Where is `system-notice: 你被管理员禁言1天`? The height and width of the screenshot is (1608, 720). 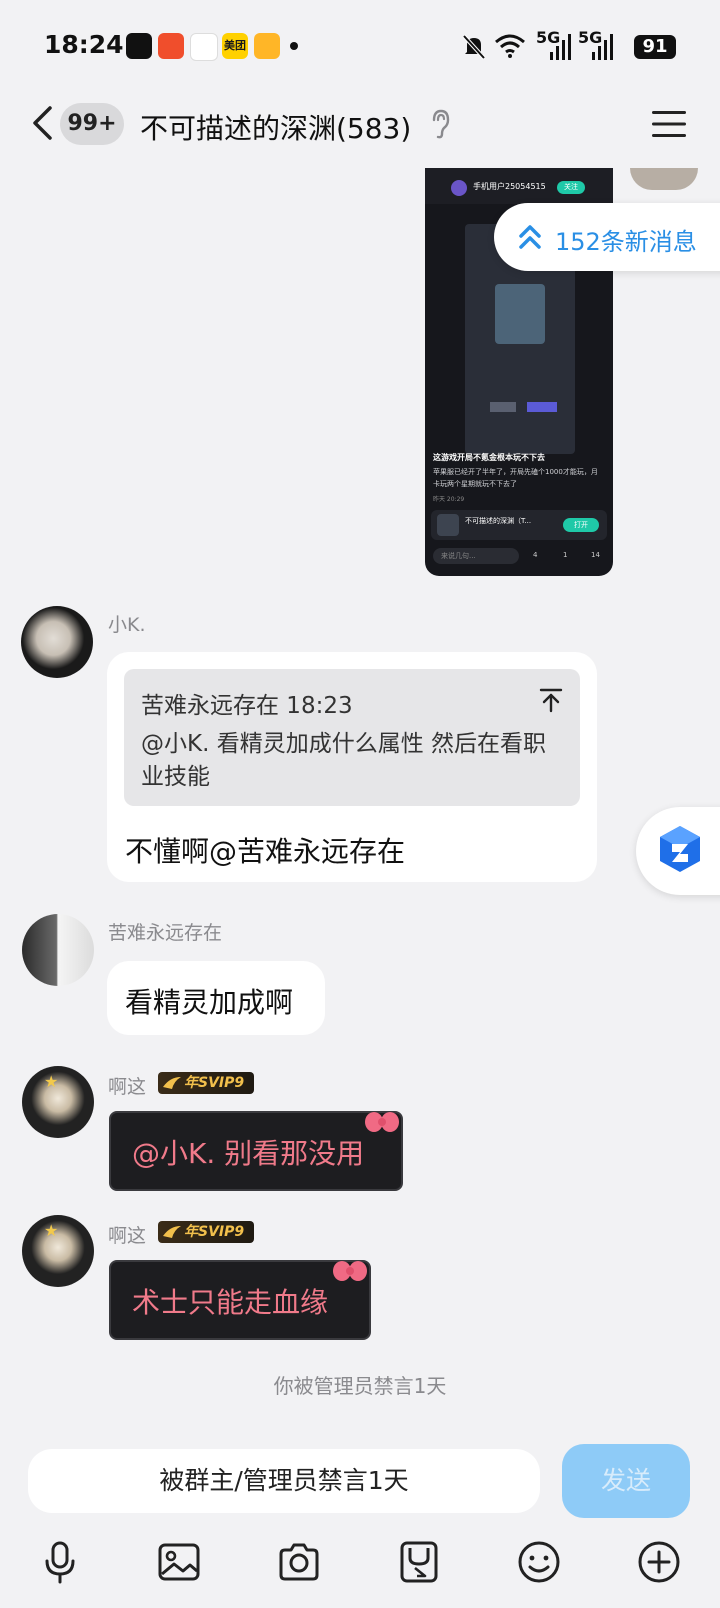 system-notice: 你被管理员禁言1天 is located at coordinates (360, 1386).